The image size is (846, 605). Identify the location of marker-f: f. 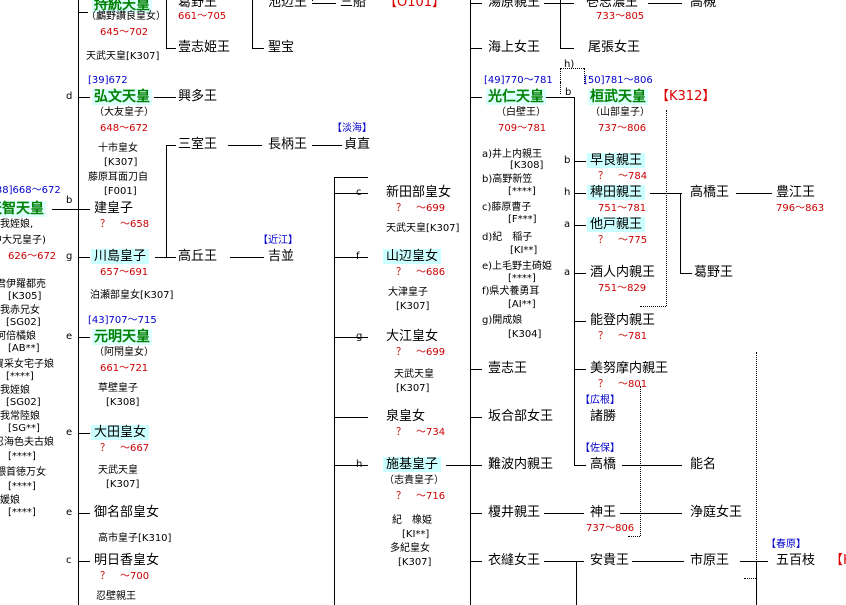
(358, 256).